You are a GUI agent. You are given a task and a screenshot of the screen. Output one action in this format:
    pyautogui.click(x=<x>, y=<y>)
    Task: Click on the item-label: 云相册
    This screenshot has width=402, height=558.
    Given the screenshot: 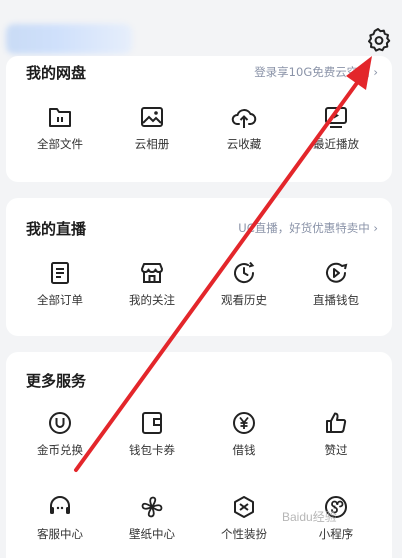 What is the action you would take?
    pyautogui.click(x=152, y=144)
    